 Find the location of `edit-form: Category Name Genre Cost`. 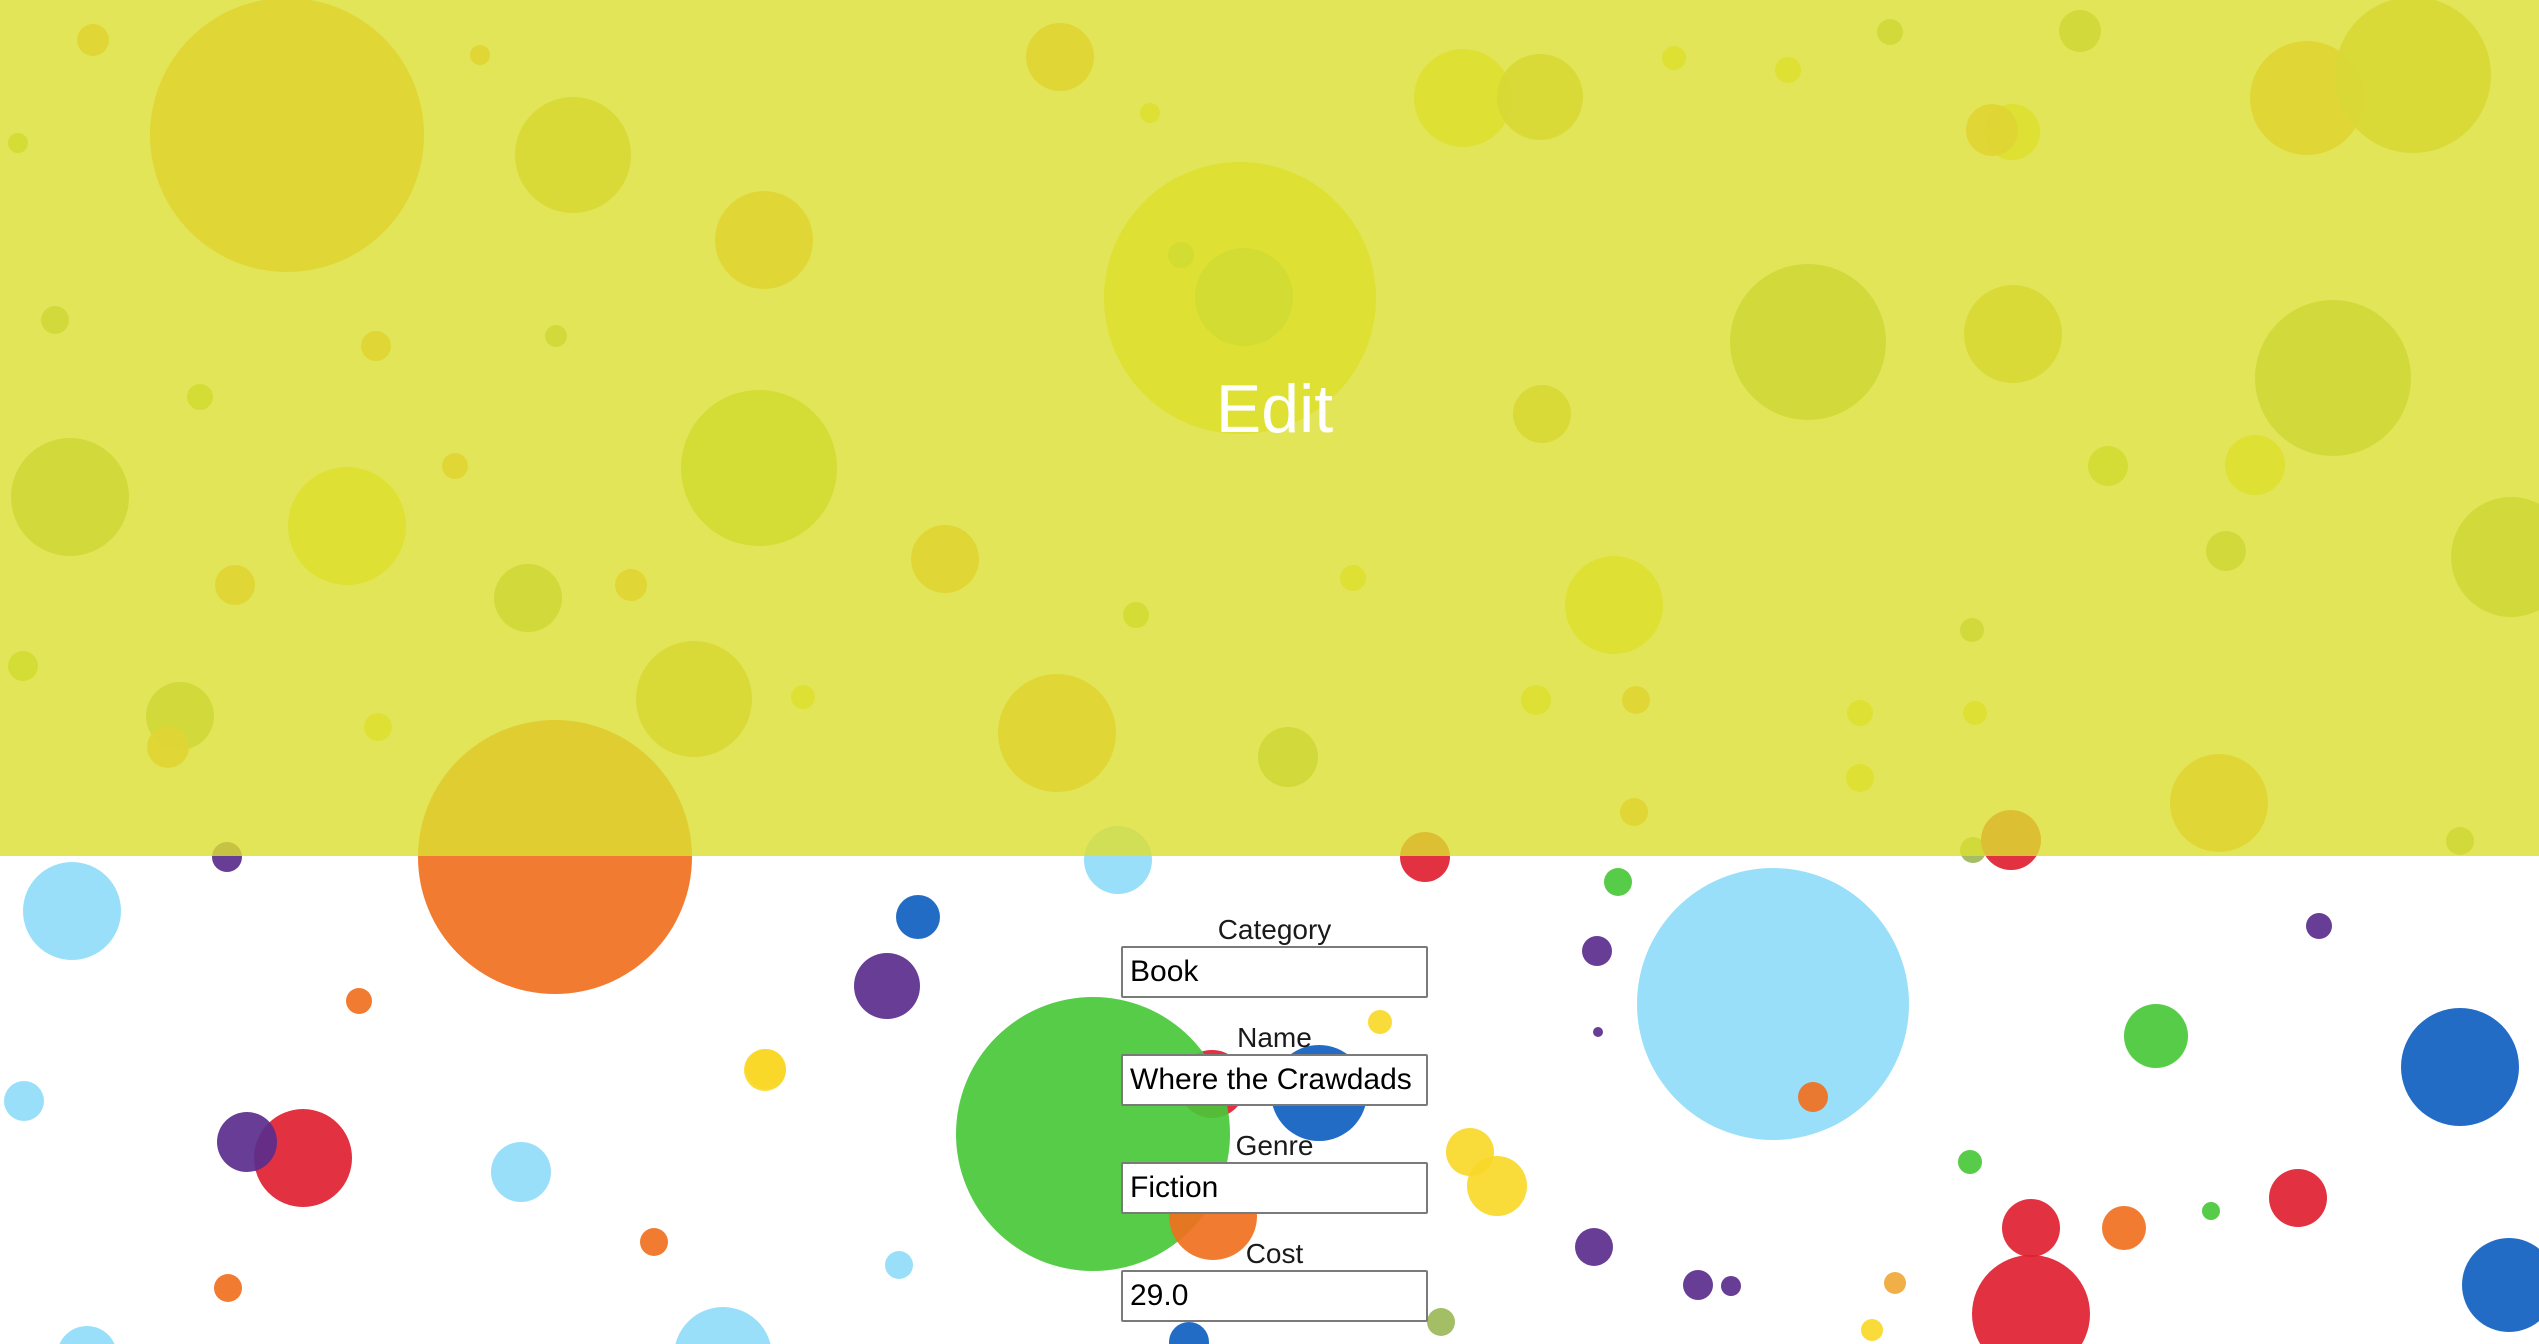

edit-form: Category Name Genre Cost is located at coordinates (1274, 1129).